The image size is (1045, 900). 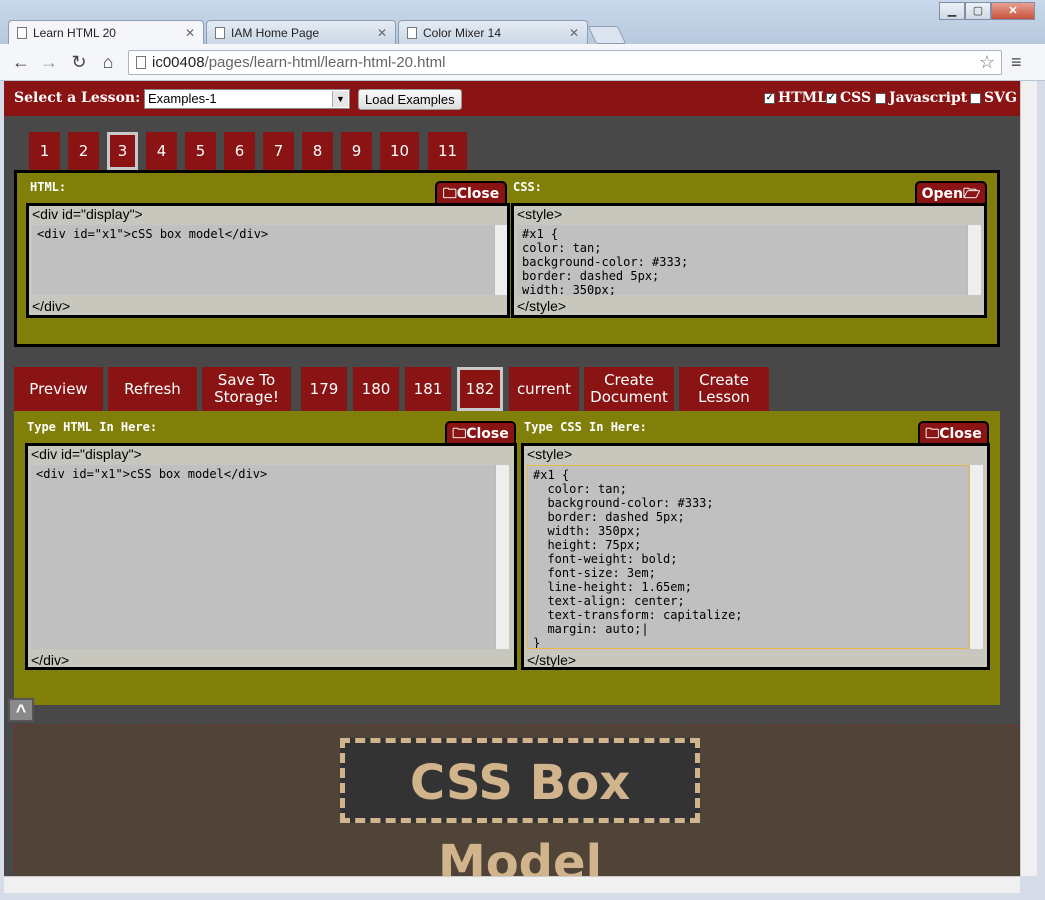 What do you see at coordinates (48, 187) in the screenshot?
I see `example-html-label: HTML:` at bounding box center [48, 187].